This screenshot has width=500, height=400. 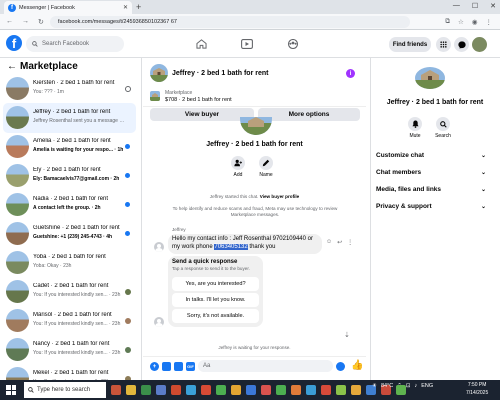 I want to click on thumbs-up-icon: 👍, so click(x=357, y=365).